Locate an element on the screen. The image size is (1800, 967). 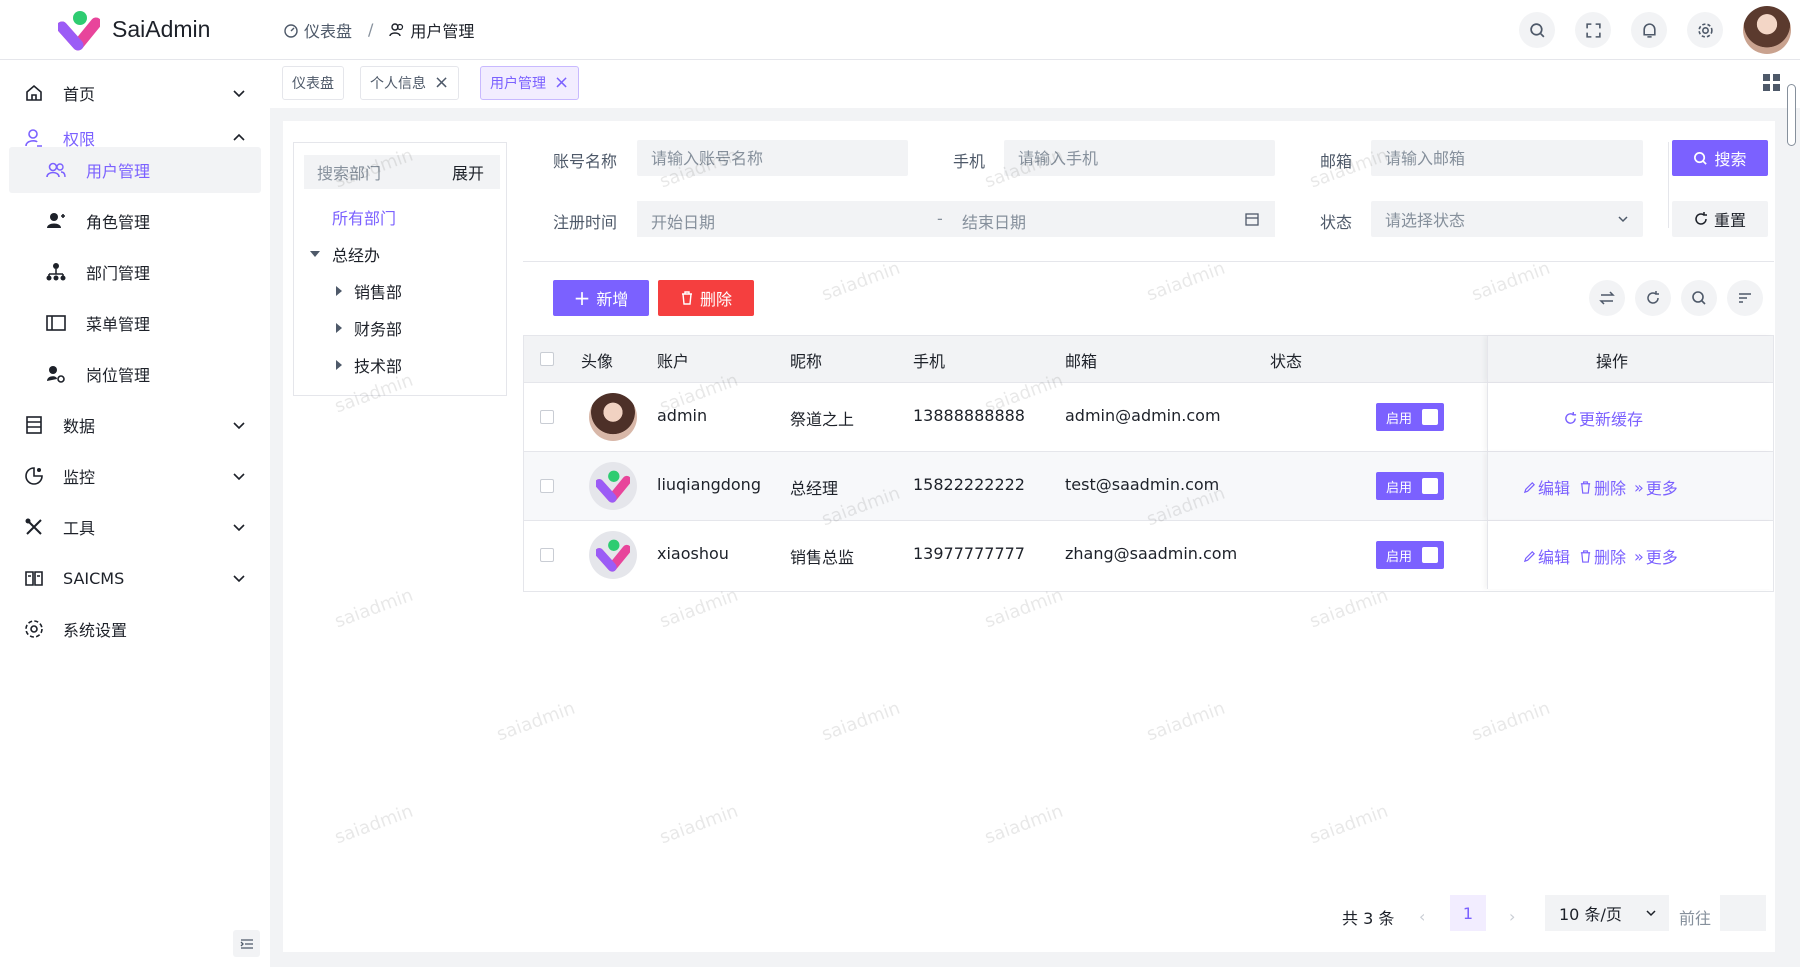
tree-node-root: 总经办 is located at coordinates (345, 254).